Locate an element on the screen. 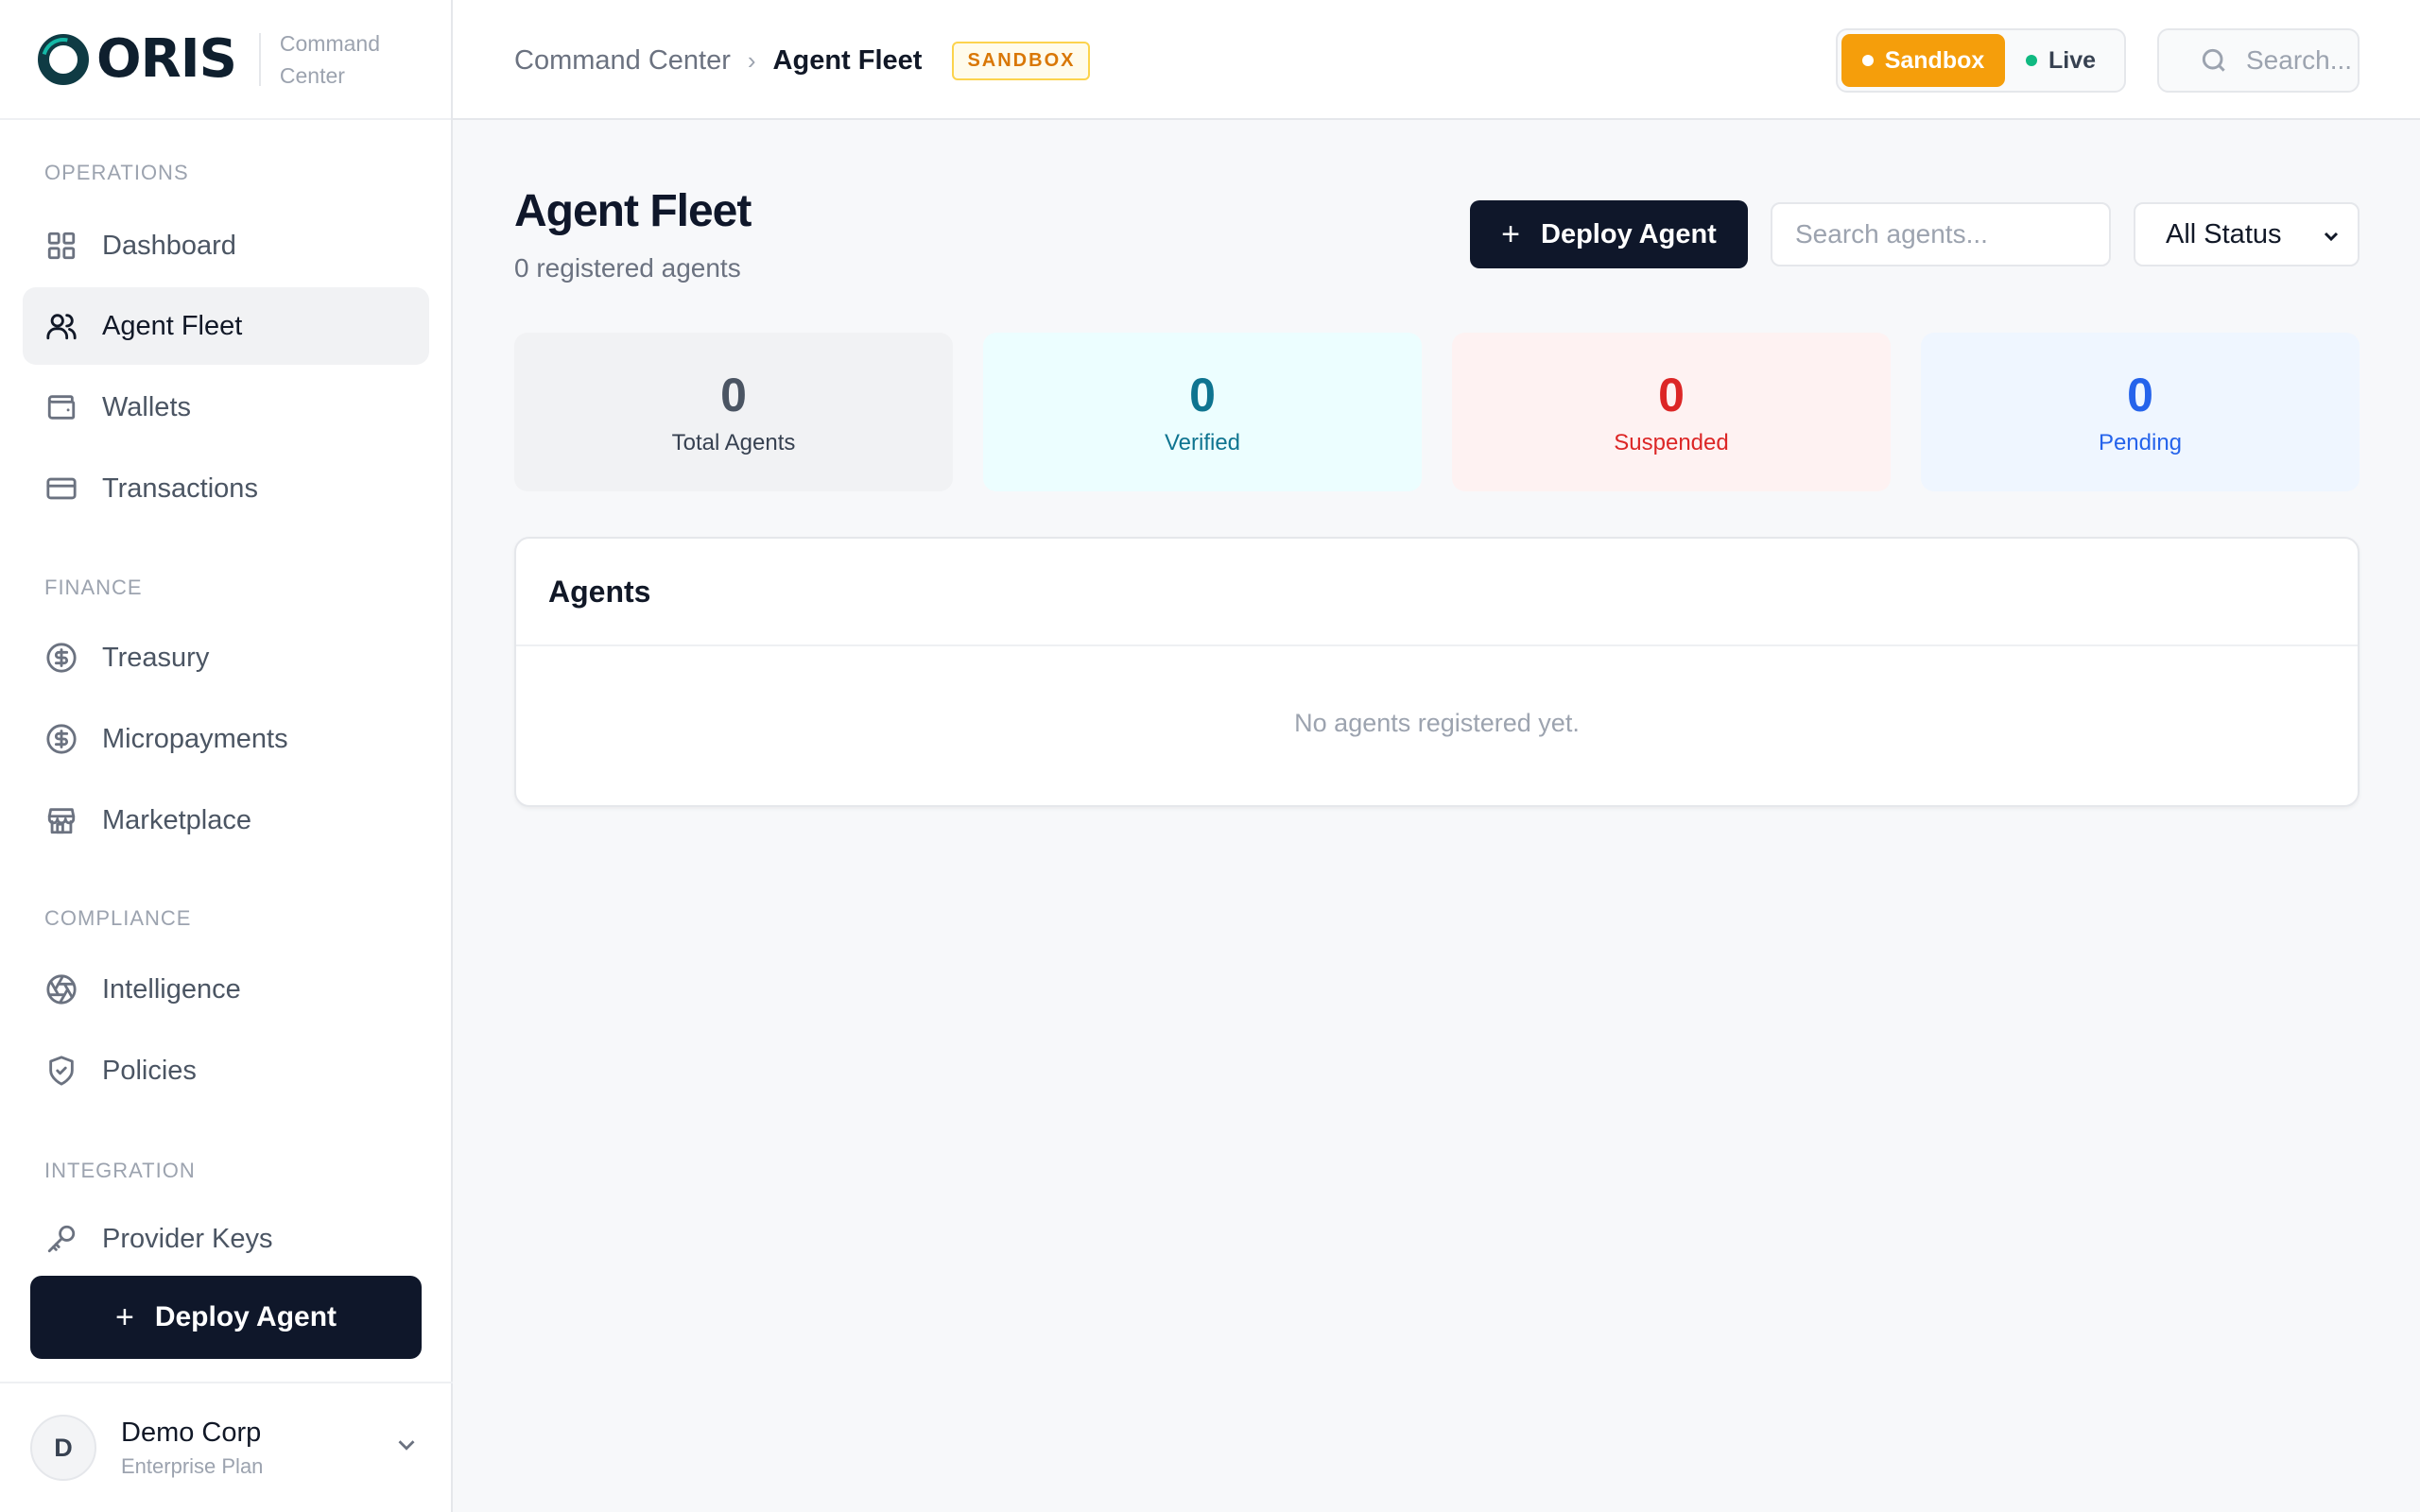 The height and width of the screenshot is (1512, 2420). sidebar-item-wallets: Wallets is located at coordinates (226, 407).